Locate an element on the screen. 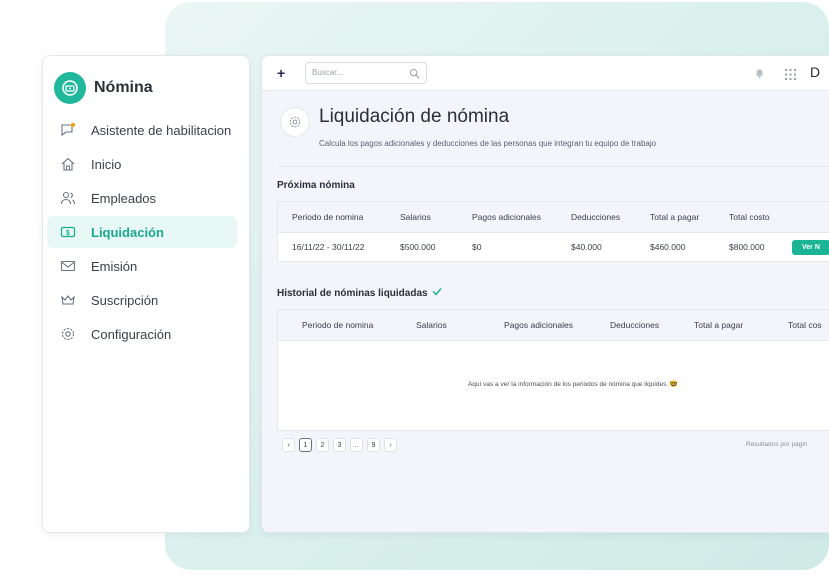 The height and width of the screenshot is (582, 829). sidebar-item-label: Inicio is located at coordinates (106, 164).